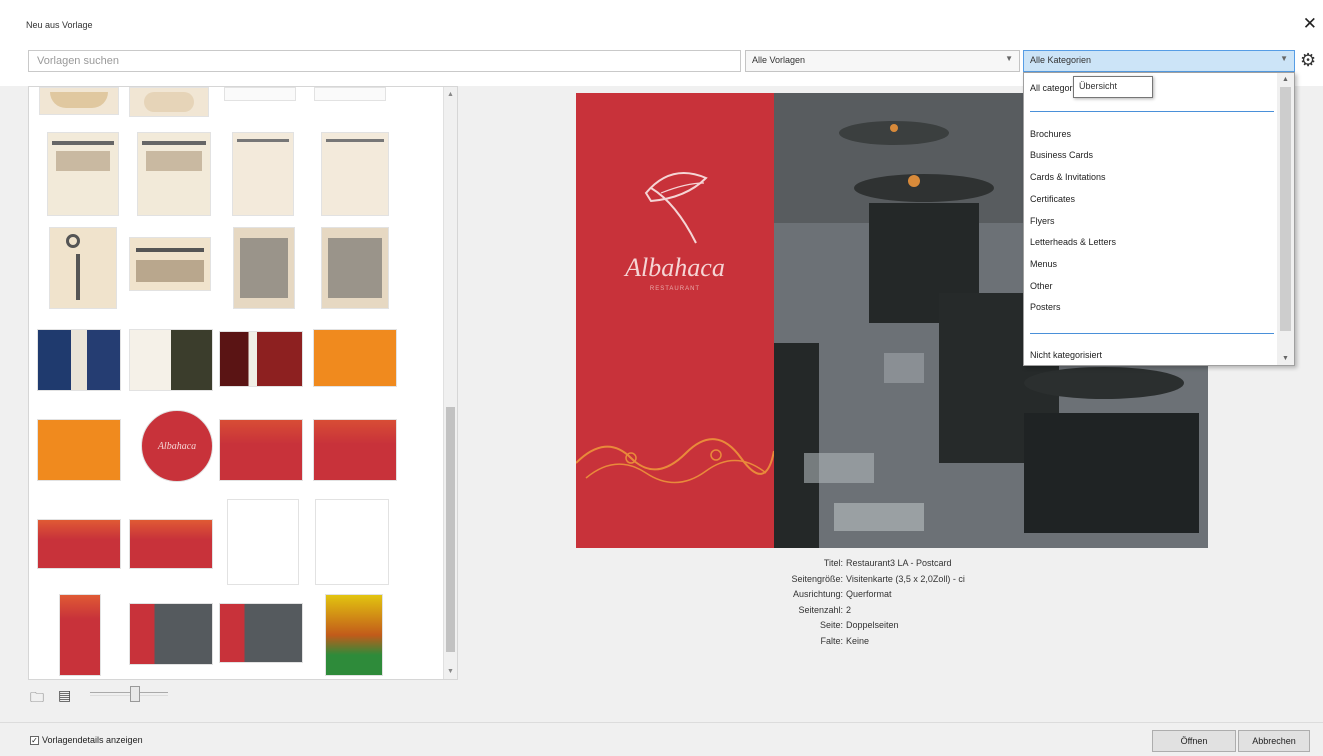  Describe the element at coordinates (1310, 24) in the screenshot. I see `close-icon: ✕` at that location.